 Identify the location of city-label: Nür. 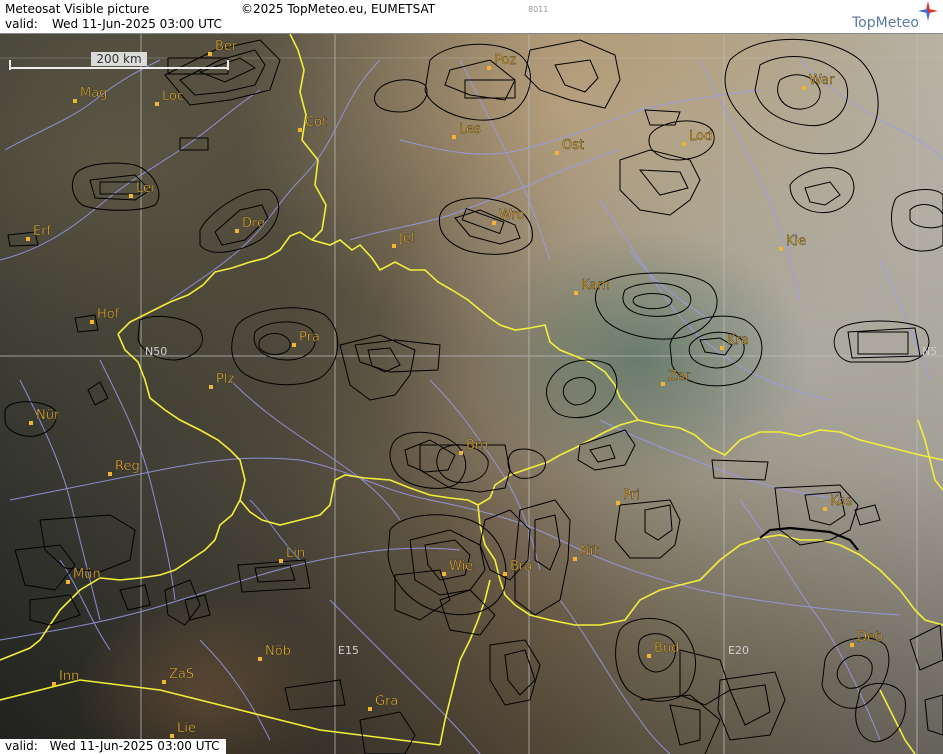
(48, 415).